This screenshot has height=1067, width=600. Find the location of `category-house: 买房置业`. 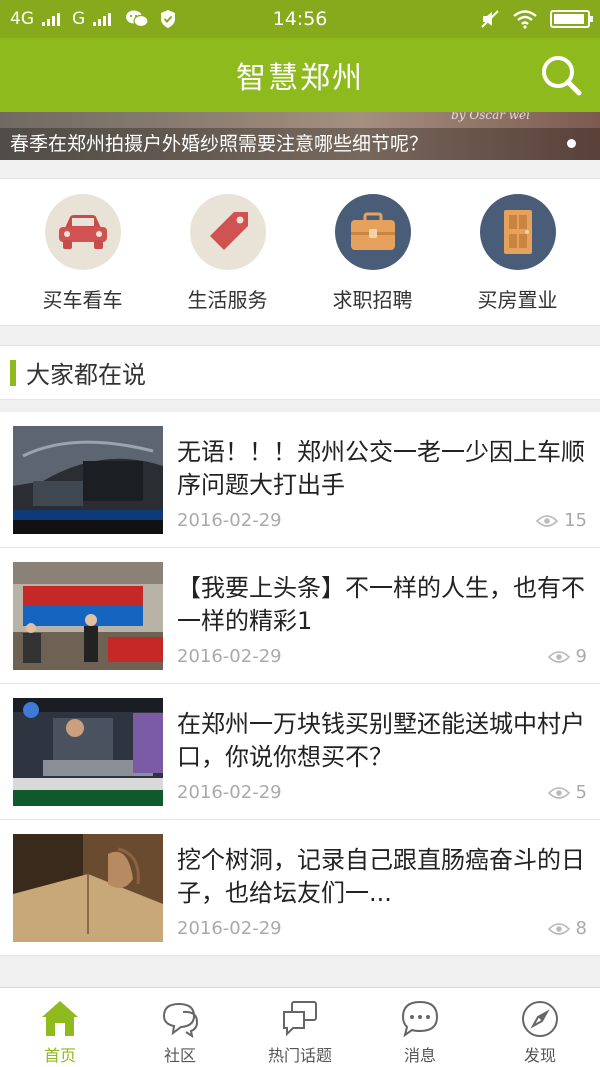

category-house: 买房置业 is located at coordinates (517, 252).